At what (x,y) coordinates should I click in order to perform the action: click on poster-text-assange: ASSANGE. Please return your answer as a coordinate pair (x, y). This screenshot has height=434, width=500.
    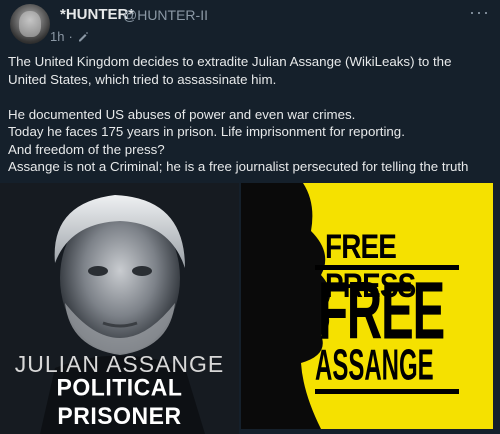
    Looking at the image, I should click on (374, 365).